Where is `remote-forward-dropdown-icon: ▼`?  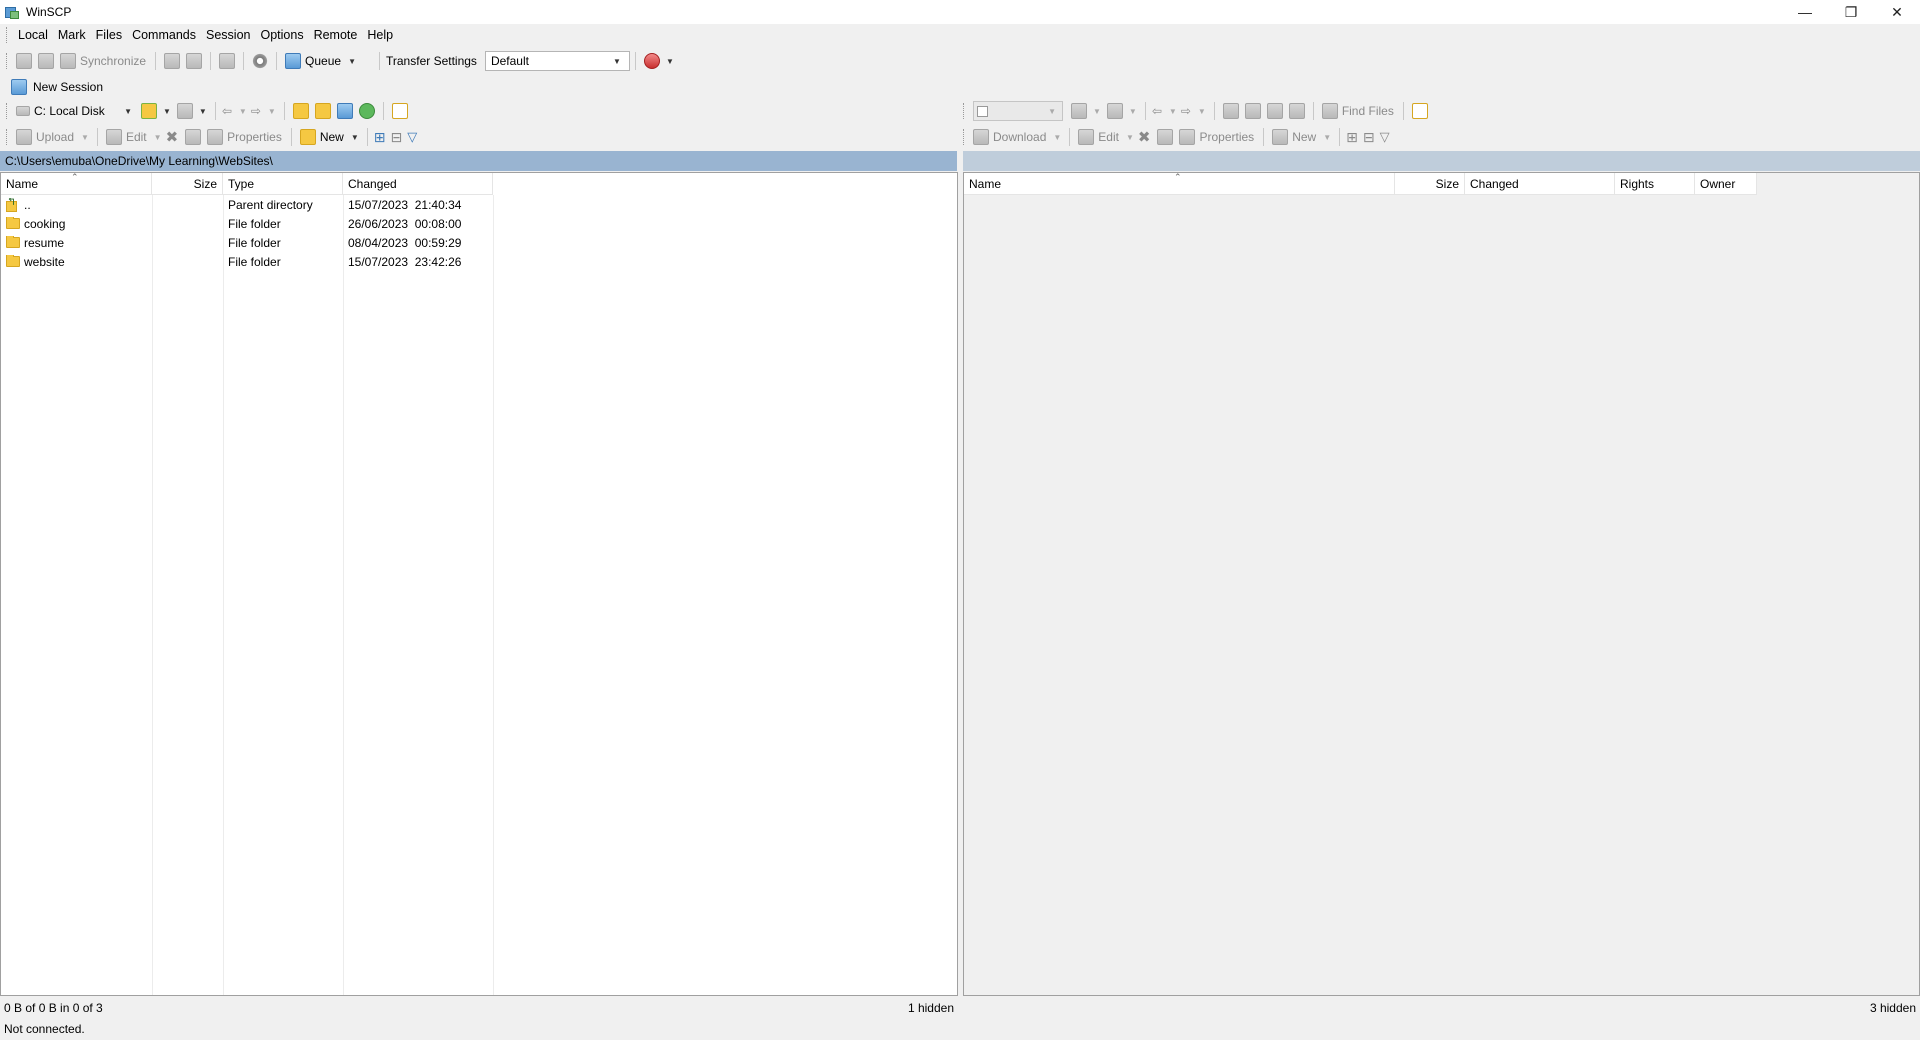 remote-forward-dropdown-icon: ▼ is located at coordinates (1202, 111).